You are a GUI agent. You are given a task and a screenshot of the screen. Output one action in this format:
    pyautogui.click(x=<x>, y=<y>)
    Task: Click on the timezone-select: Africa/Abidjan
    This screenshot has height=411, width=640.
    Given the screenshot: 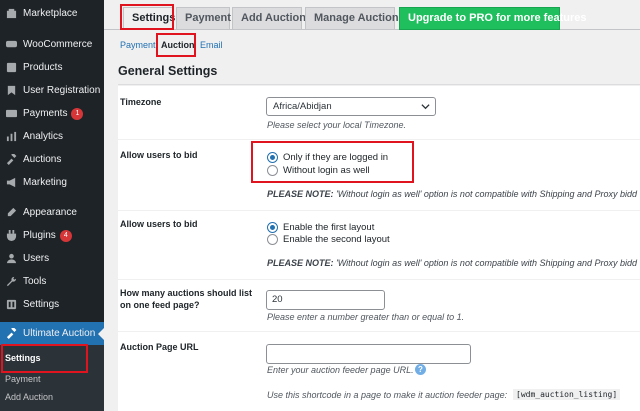 What is the action you would take?
    pyautogui.click(x=351, y=106)
    